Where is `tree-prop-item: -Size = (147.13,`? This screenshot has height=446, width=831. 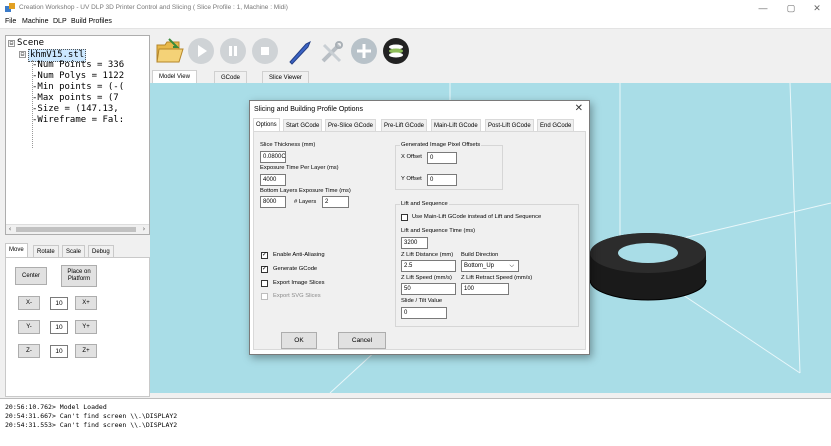
tree-prop-item: -Size = (147.13, is located at coordinates (75, 109).